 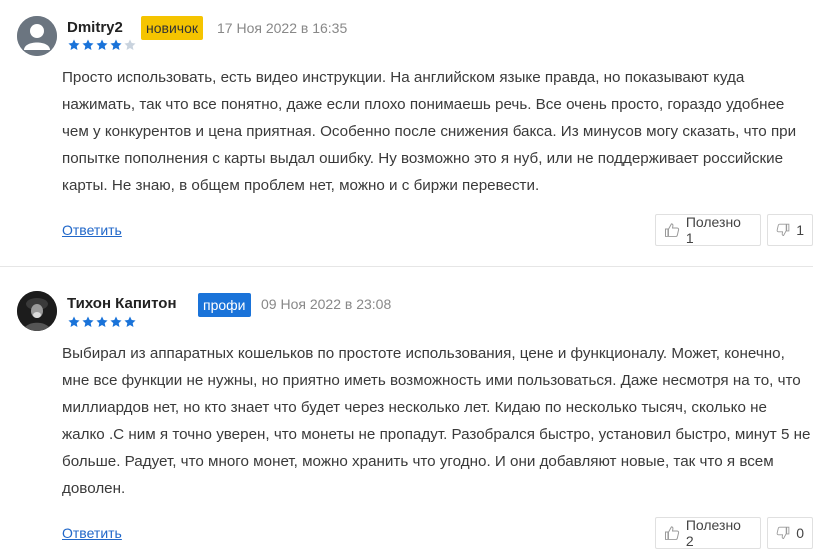 What do you see at coordinates (172, 28) in the screenshot?
I see `status-badge: новичок` at bounding box center [172, 28].